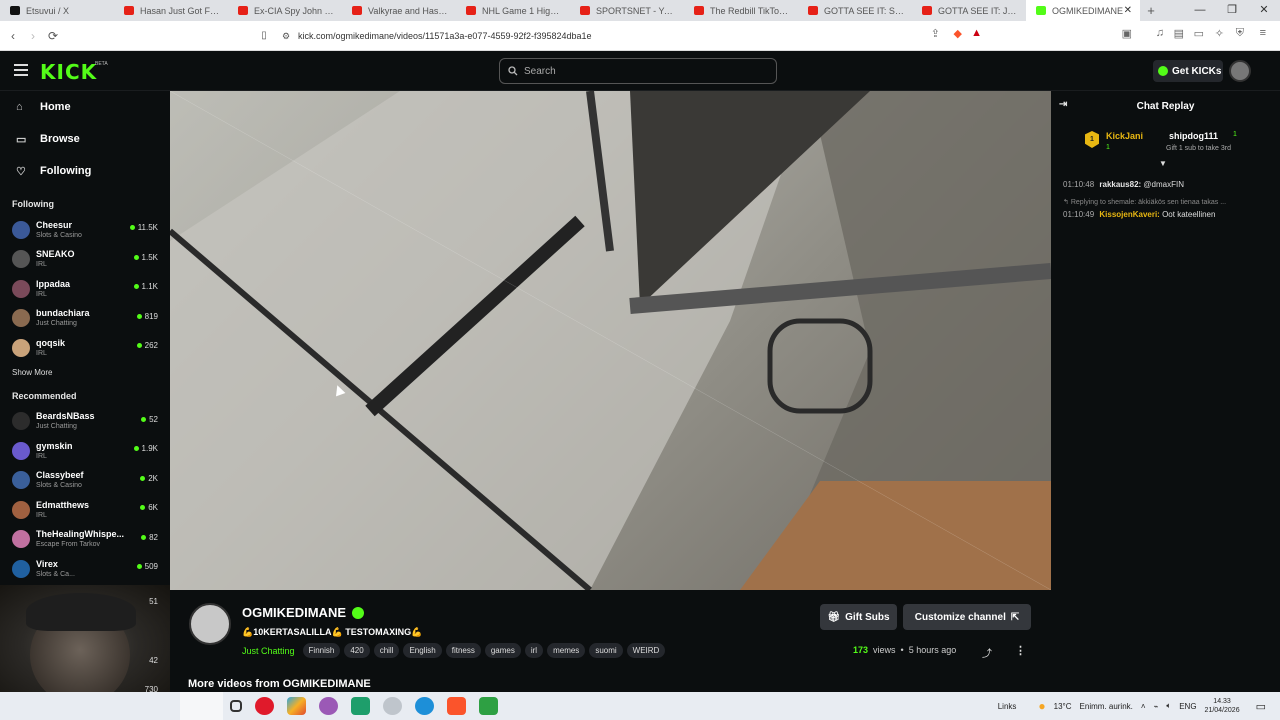 Image resolution: width=1280 pixels, height=720 pixels. I want to click on browse-icon: ▭, so click(21, 139).